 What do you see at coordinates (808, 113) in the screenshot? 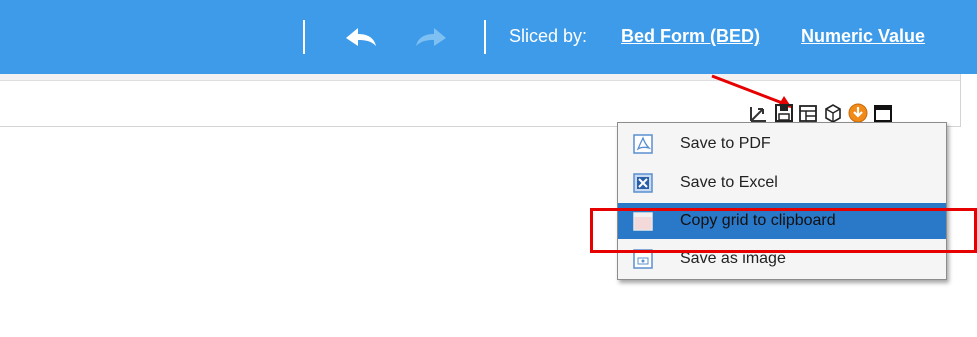
I see `grid-layout-icon` at bounding box center [808, 113].